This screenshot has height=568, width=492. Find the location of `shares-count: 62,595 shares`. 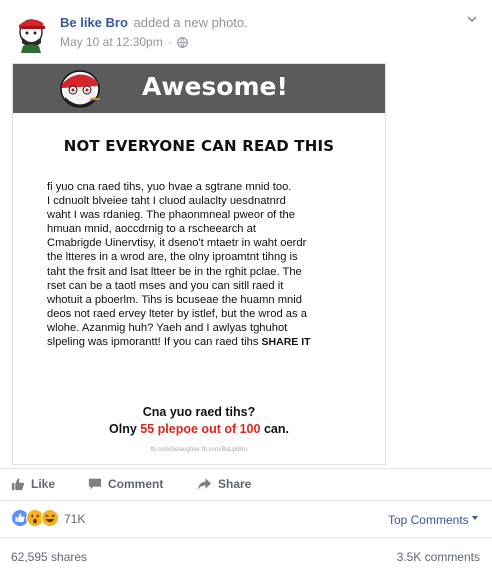

shares-count: 62,595 shares is located at coordinates (49, 557).